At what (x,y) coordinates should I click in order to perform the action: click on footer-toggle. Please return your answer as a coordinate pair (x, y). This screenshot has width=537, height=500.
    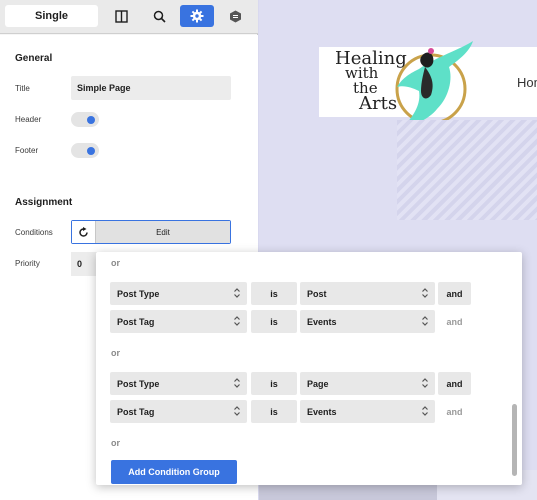
    Looking at the image, I should click on (85, 150).